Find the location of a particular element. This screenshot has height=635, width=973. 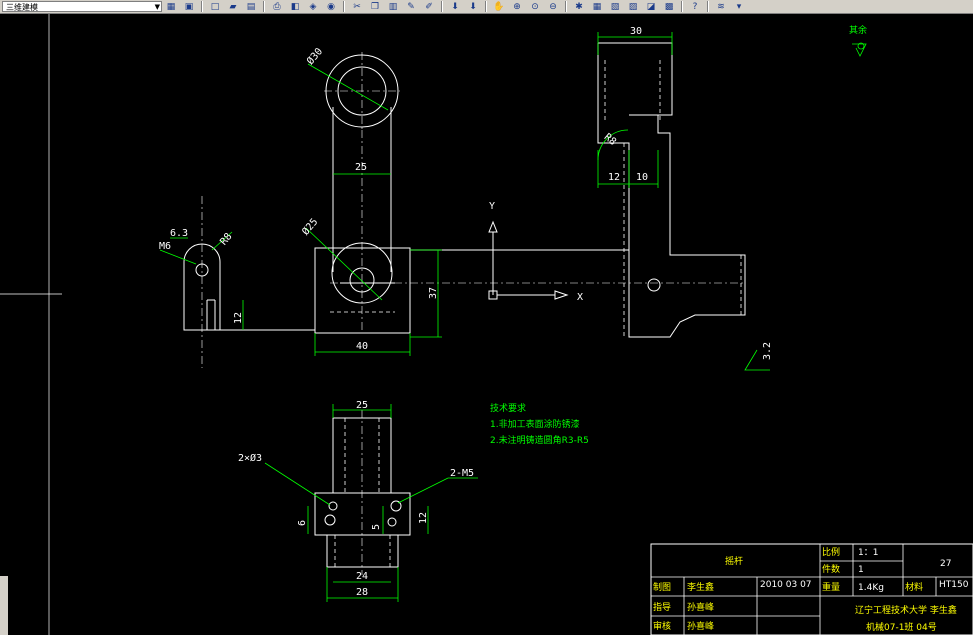

drawn-by: 李生鑫 is located at coordinates (700, 587).